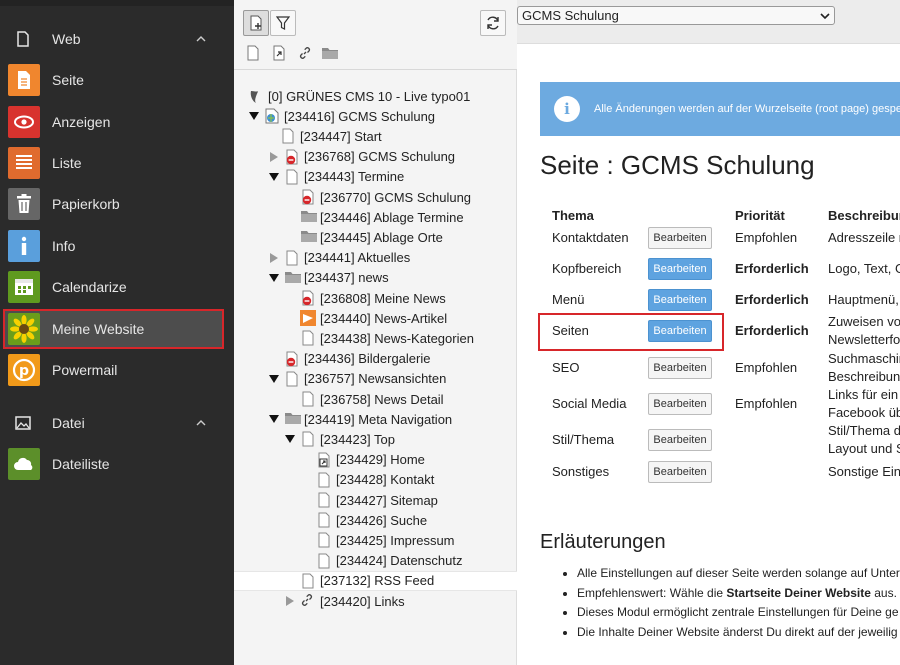 The height and width of the screenshot is (665, 900). I want to click on page-disabled-icon, so click(308, 298).